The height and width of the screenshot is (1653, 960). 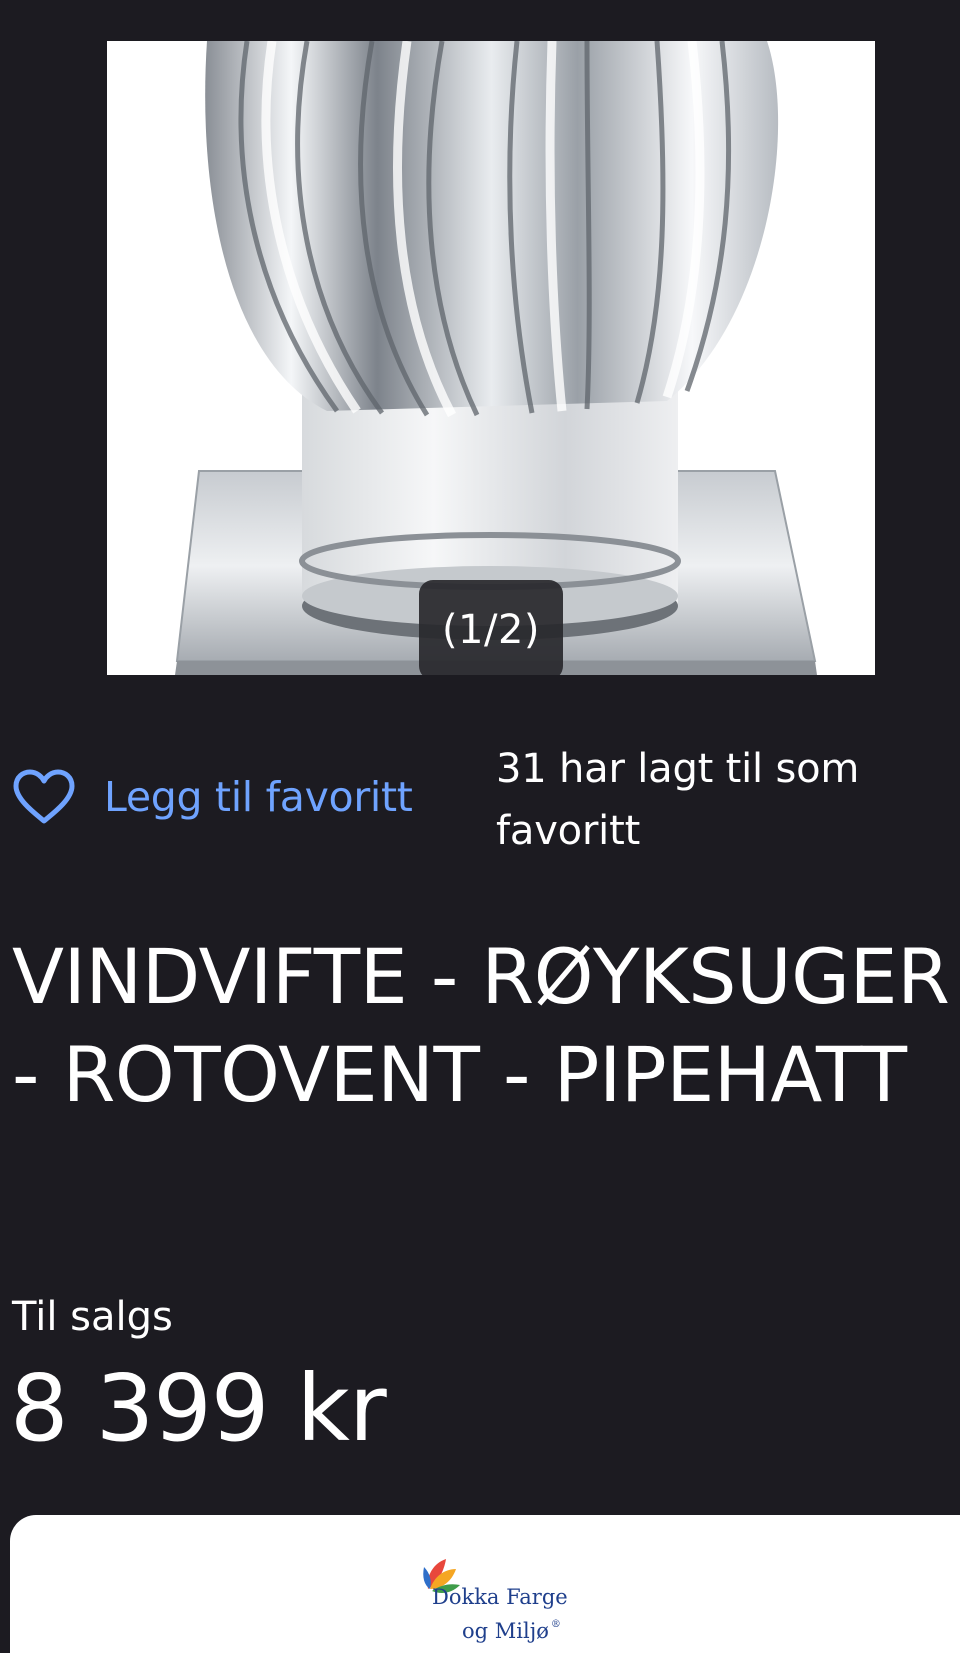 I want to click on add-to-favorites-button: Legg til favoritt, so click(x=212, y=797).